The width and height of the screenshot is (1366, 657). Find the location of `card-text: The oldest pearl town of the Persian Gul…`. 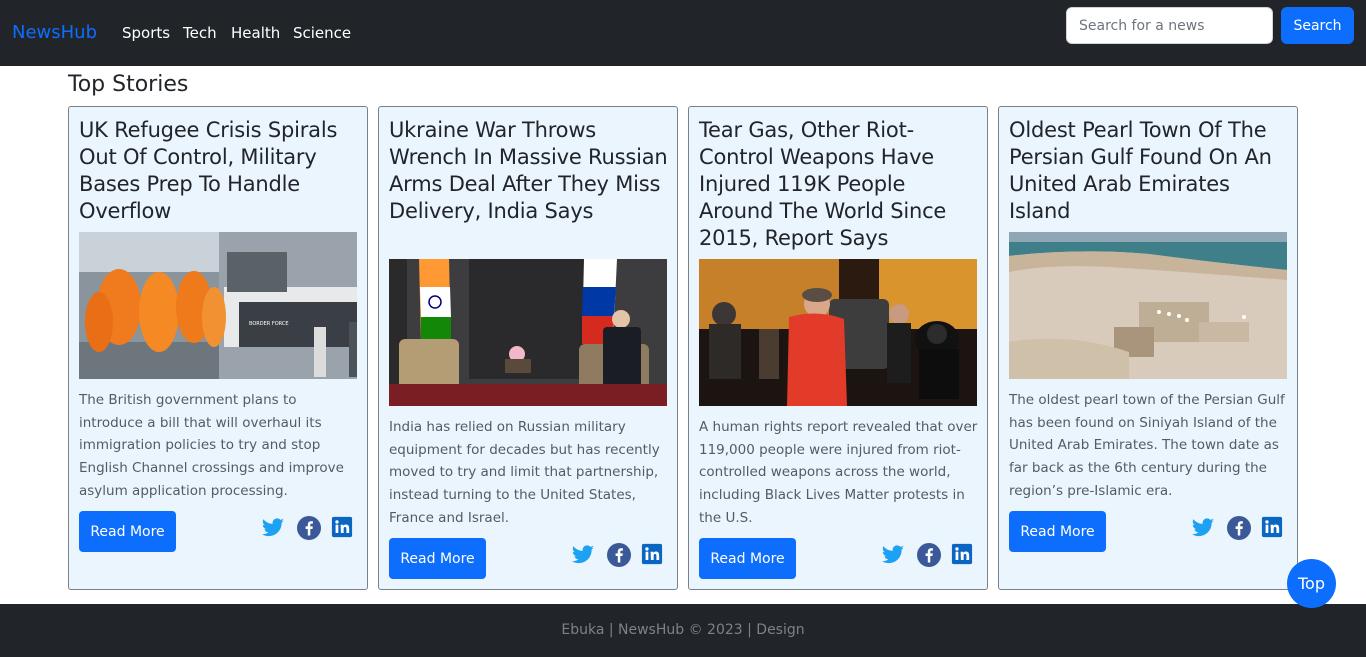

card-text: The oldest pearl town of the Persian Gul… is located at coordinates (1147, 445).